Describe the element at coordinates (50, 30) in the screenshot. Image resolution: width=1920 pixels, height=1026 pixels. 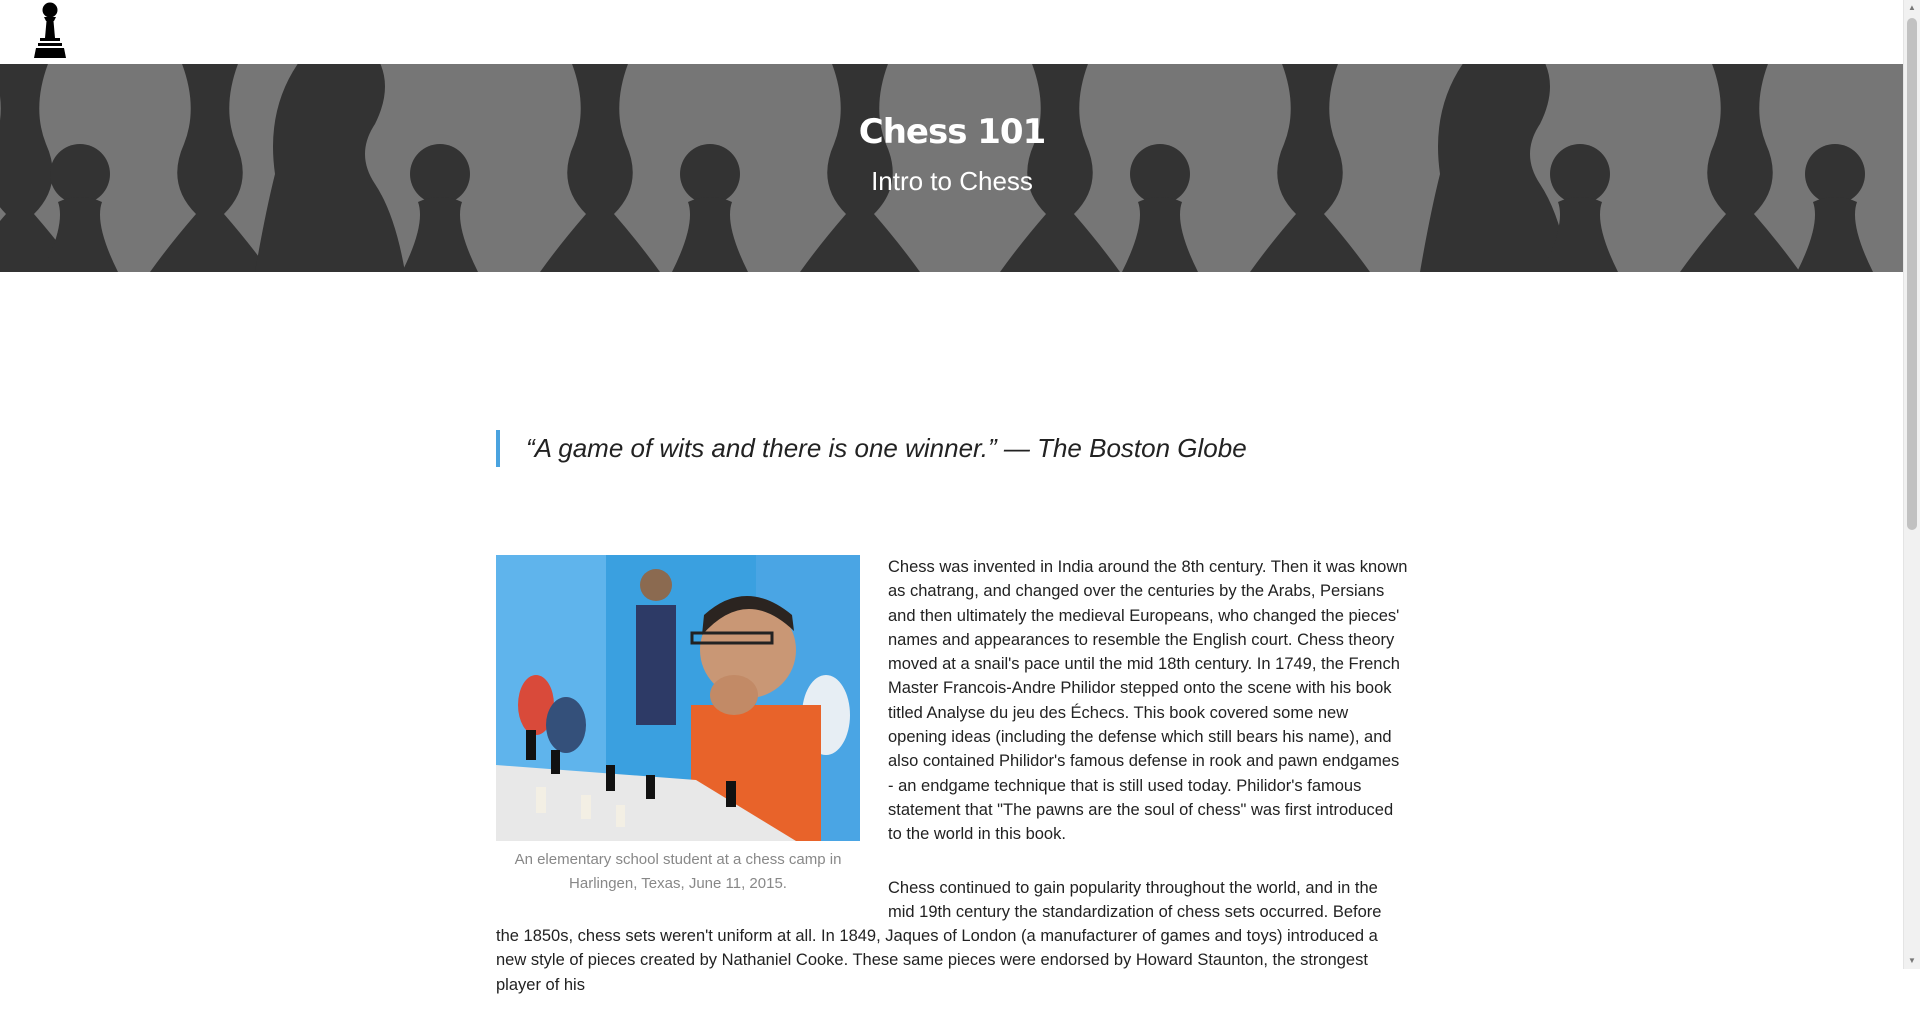
I see `chess-pawn-icon` at that location.